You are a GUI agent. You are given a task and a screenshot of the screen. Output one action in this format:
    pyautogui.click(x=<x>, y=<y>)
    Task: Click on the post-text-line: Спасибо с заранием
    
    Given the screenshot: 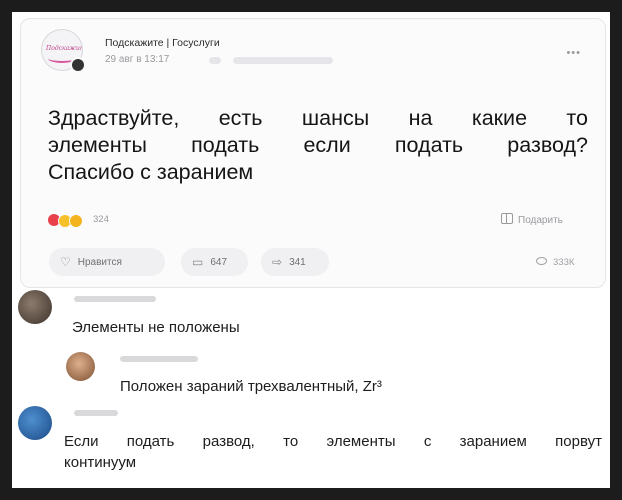 What is the action you would take?
    pyautogui.click(x=151, y=172)
    